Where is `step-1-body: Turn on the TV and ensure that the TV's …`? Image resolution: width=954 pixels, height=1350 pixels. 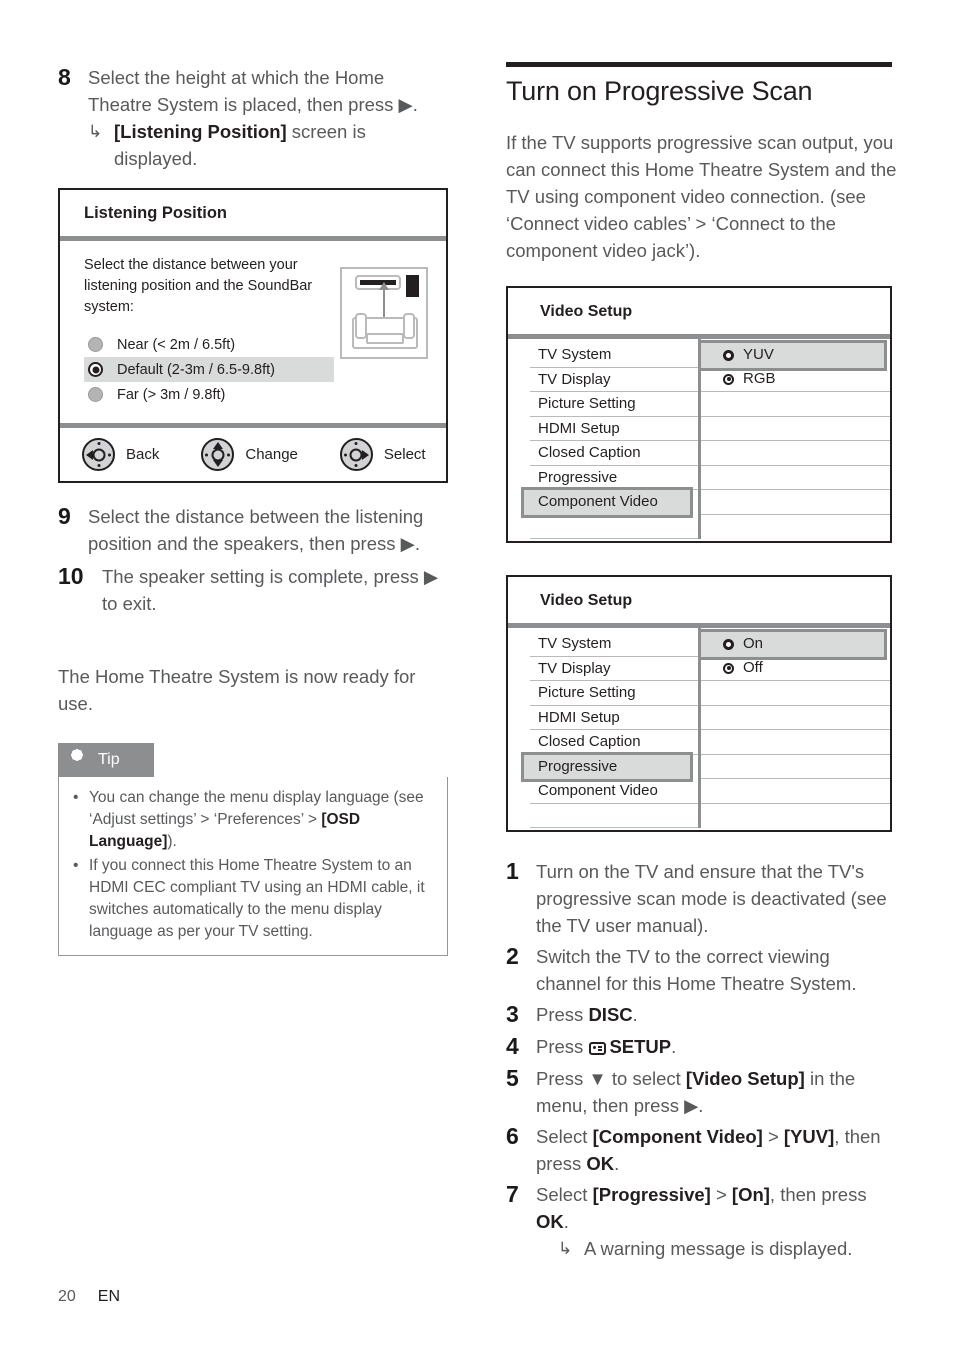 step-1-body: Turn on the TV and ensure that the TV's … is located at coordinates (711, 898).